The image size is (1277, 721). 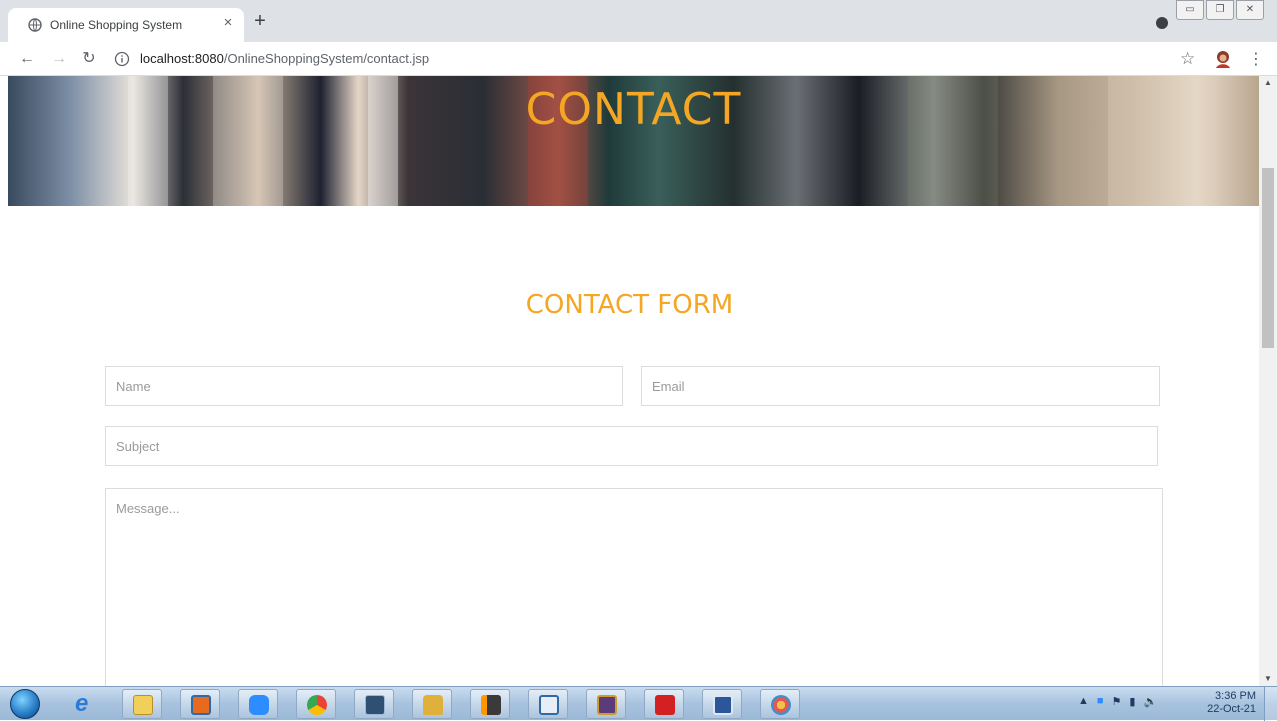 I want to click on internet-explorer-icon: e, so click(x=84, y=704).